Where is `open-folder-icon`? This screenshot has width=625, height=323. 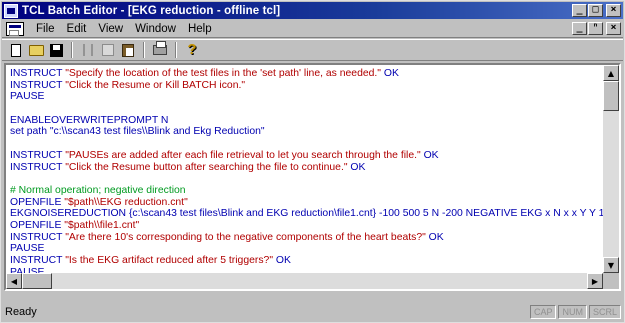
open-folder-icon is located at coordinates (36, 50).